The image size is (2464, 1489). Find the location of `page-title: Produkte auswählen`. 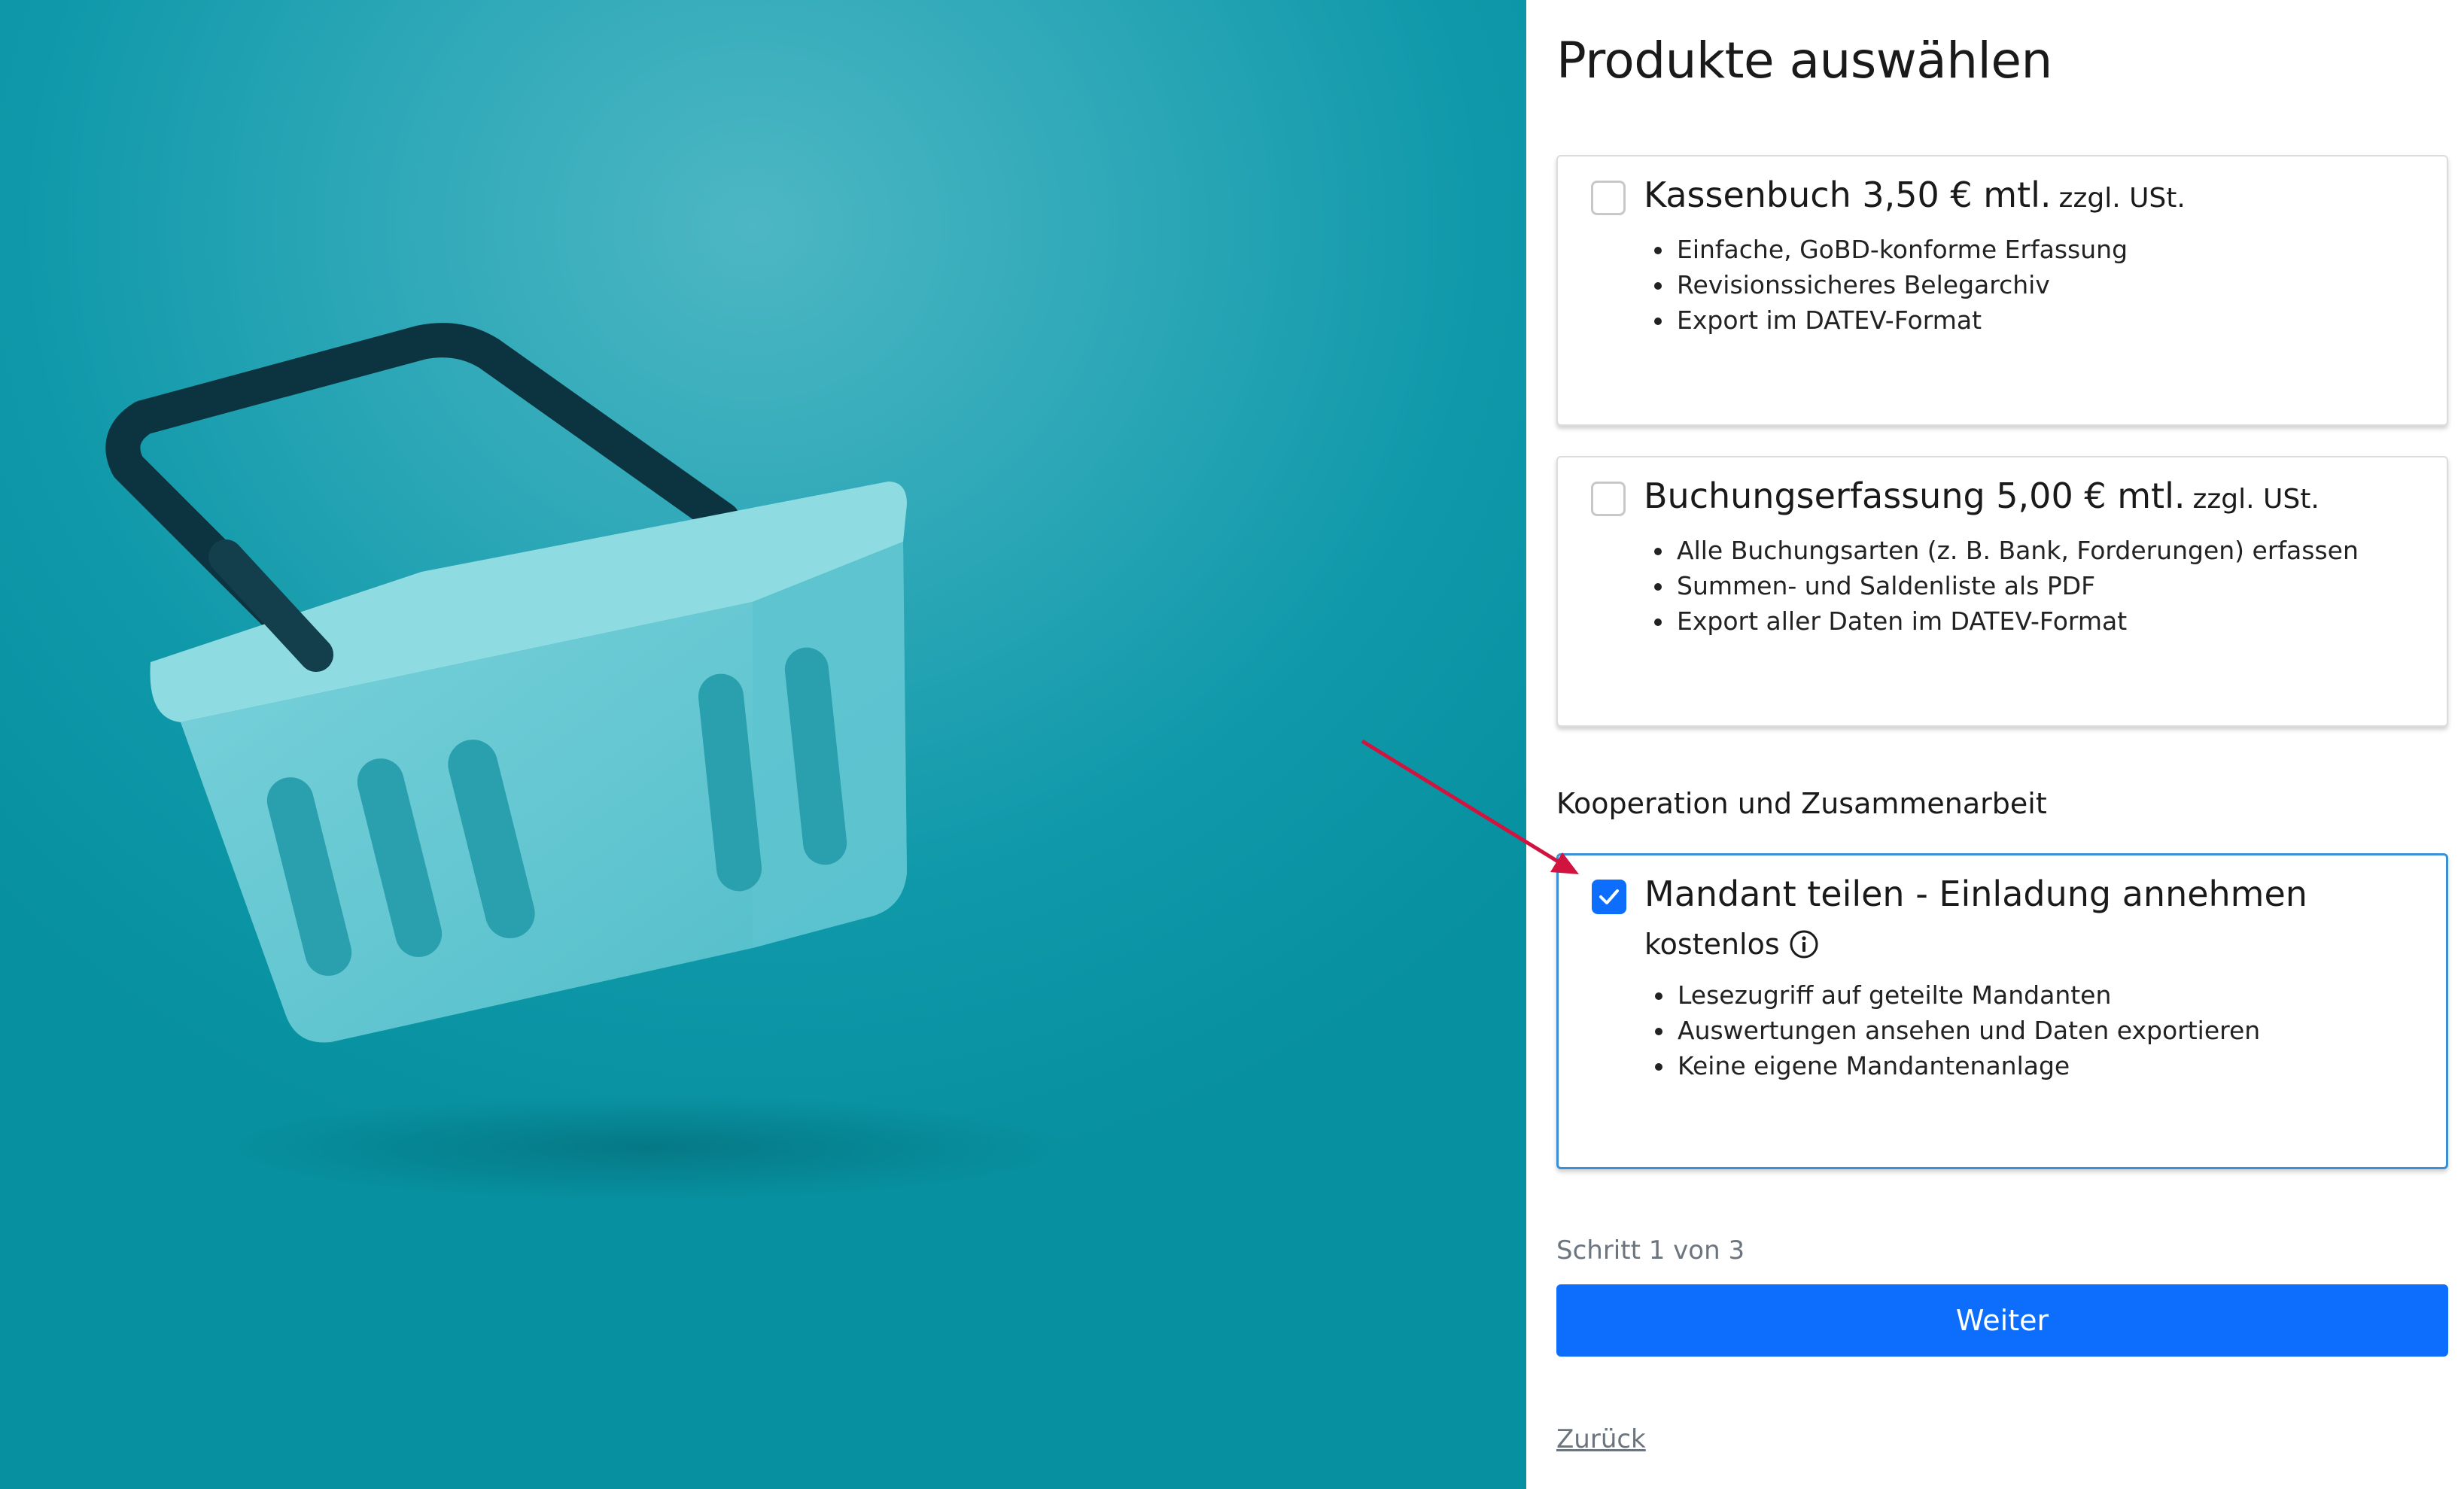

page-title: Produkte auswählen is located at coordinates (1804, 61).